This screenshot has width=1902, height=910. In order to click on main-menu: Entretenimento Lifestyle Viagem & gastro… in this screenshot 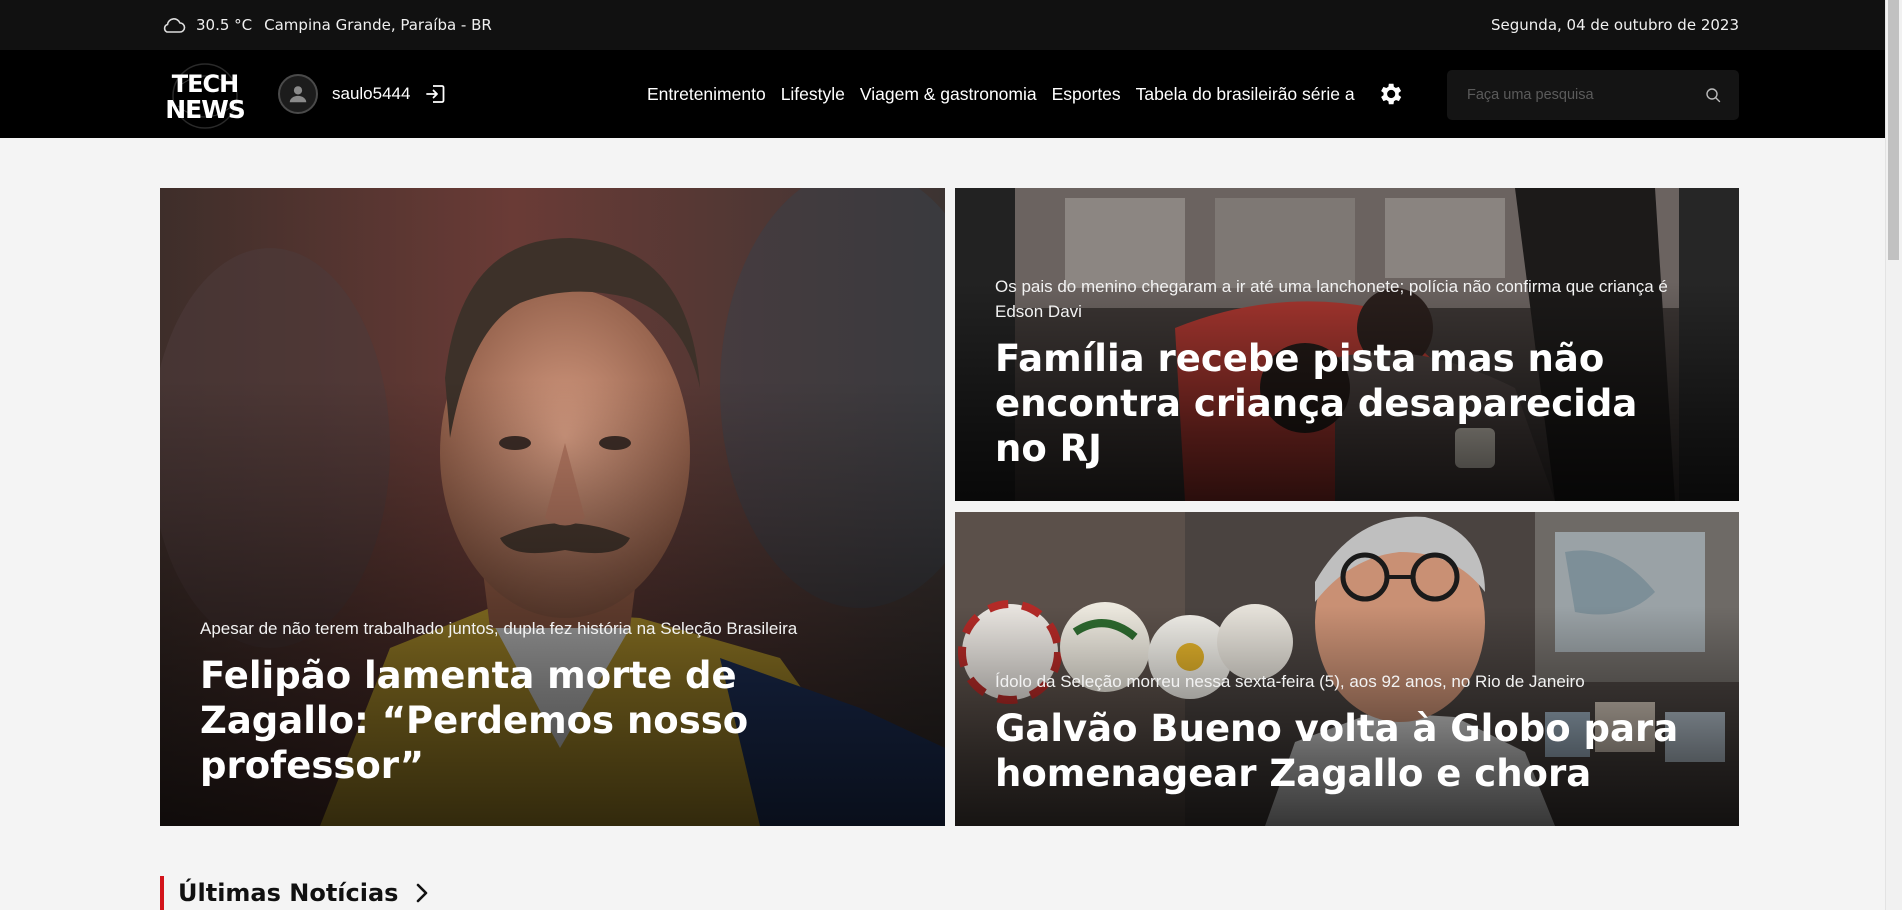, I will do `click(1025, 94)`.